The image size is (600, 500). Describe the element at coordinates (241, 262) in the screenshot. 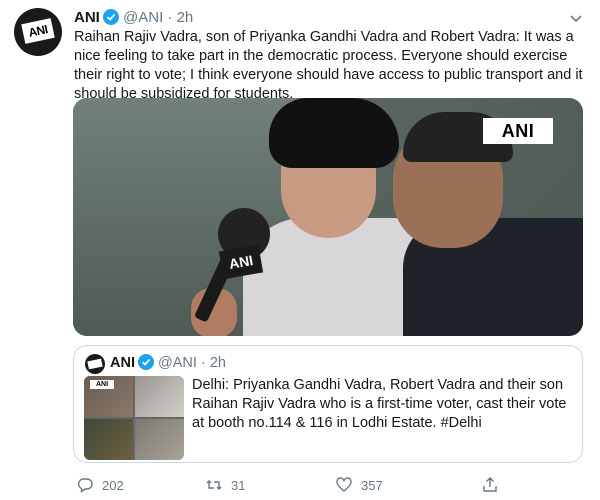

I see `mic-flag-text: ANI` at that location.